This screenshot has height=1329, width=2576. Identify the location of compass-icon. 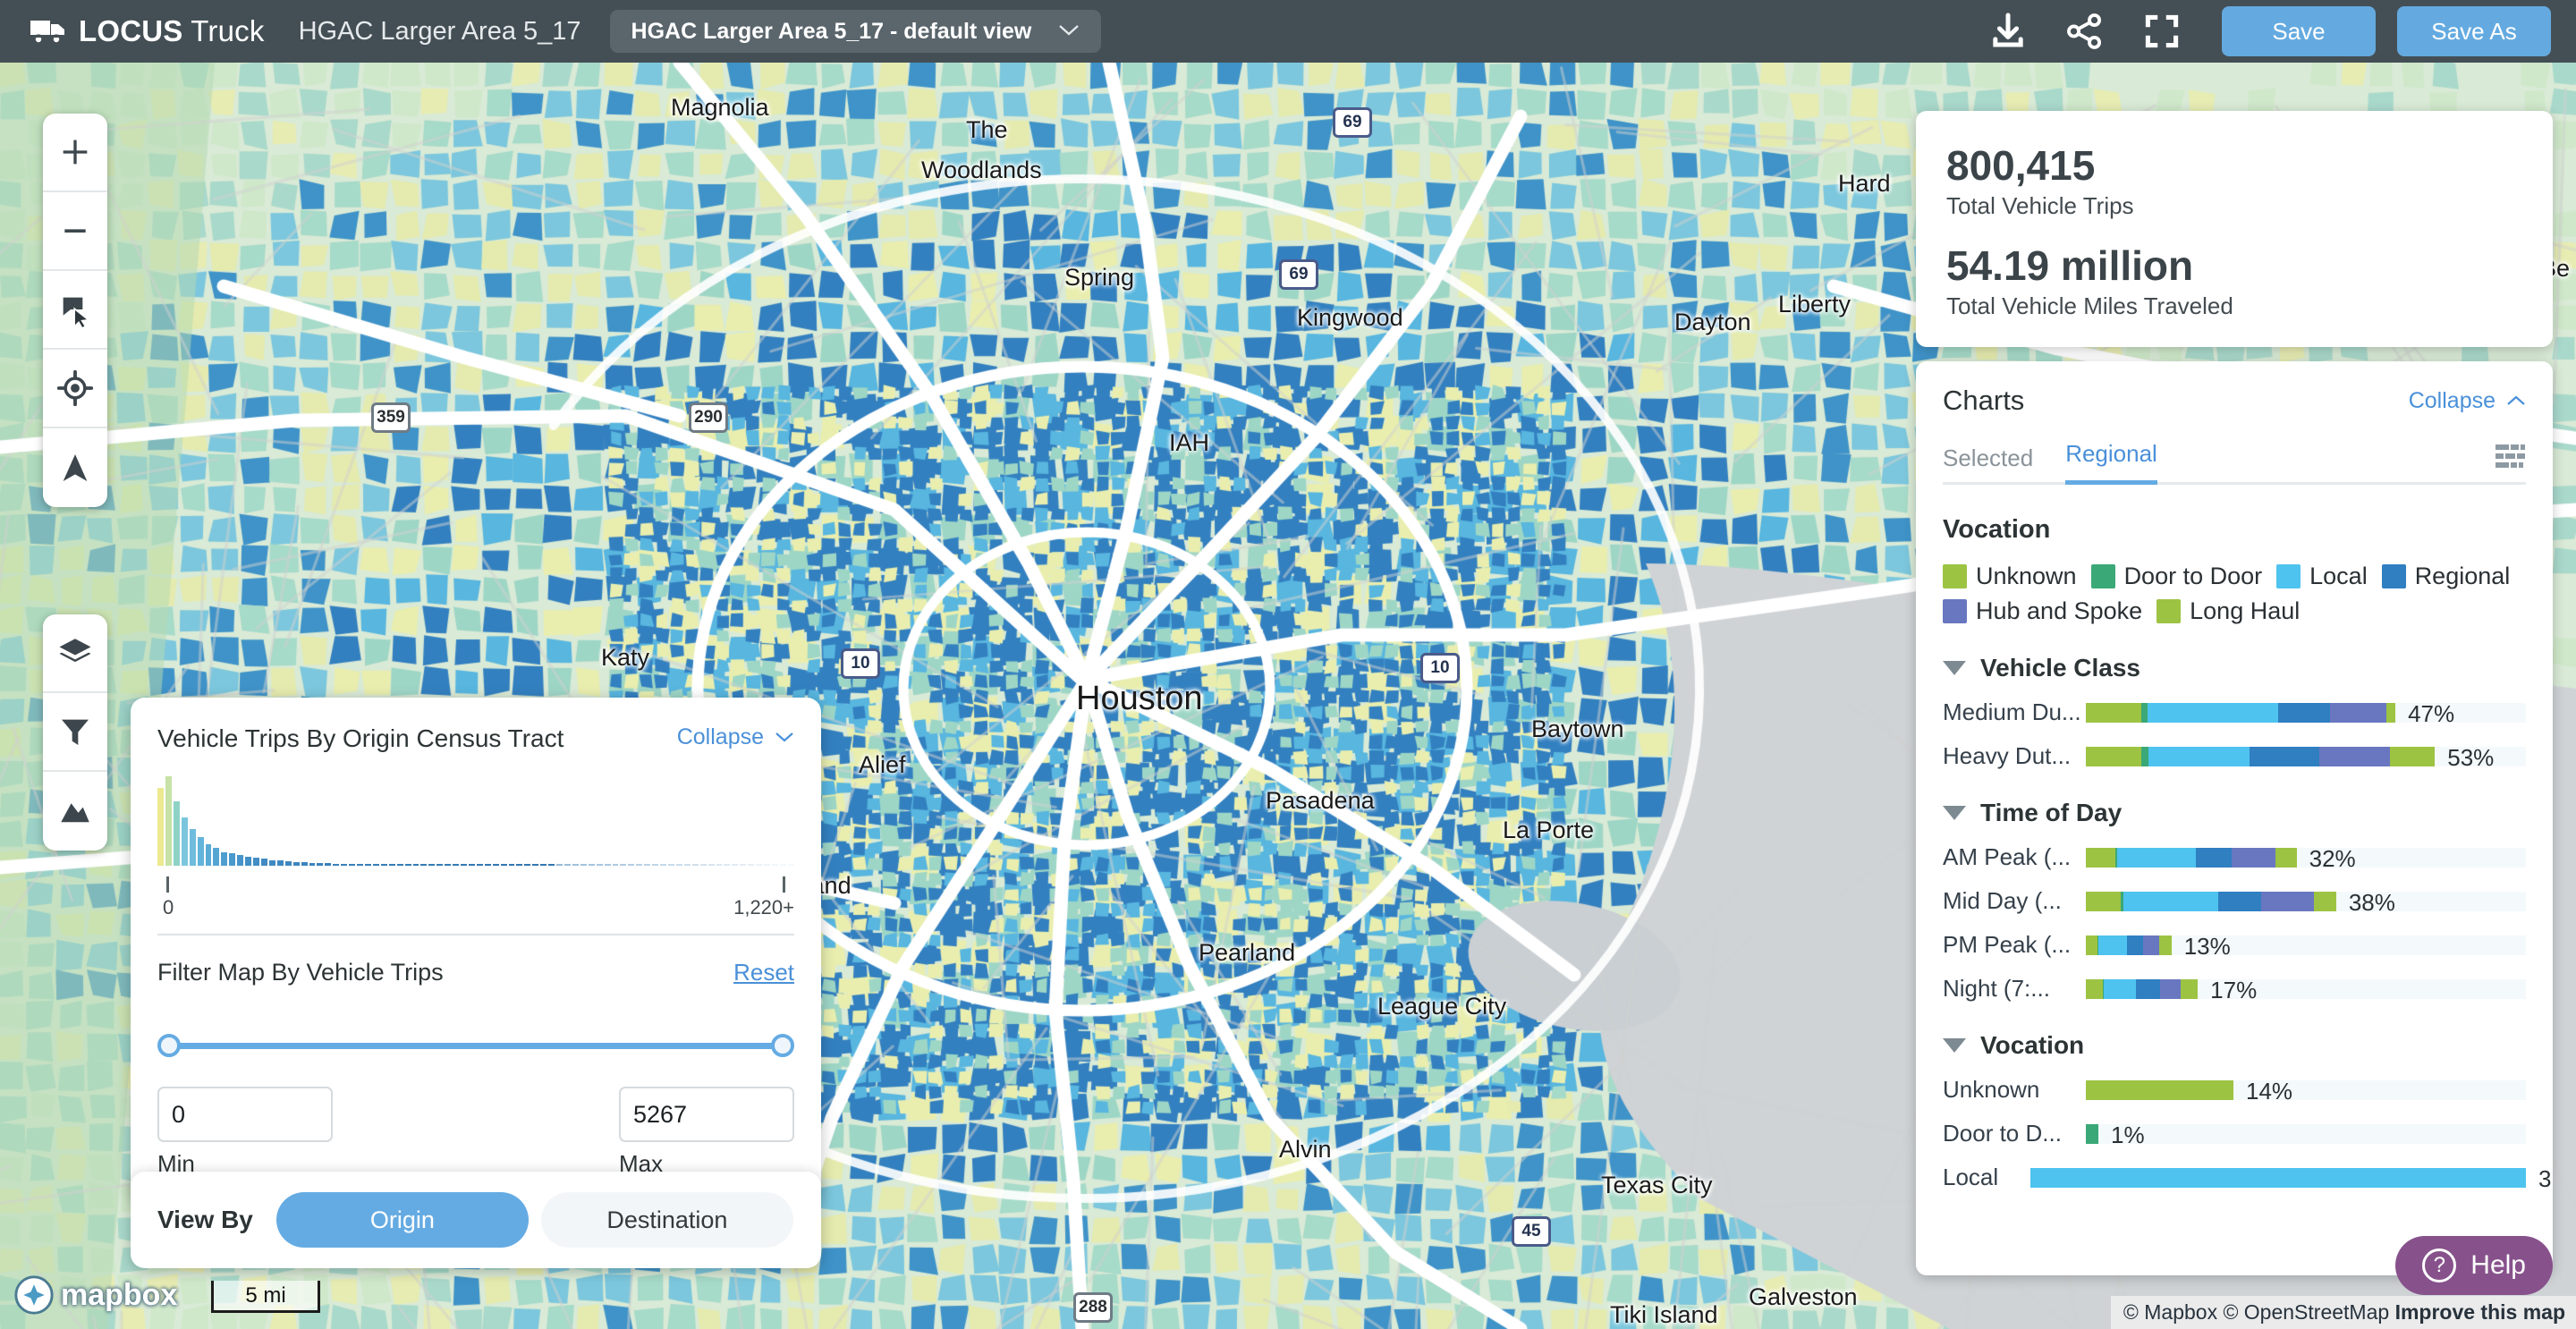
(75, 467).